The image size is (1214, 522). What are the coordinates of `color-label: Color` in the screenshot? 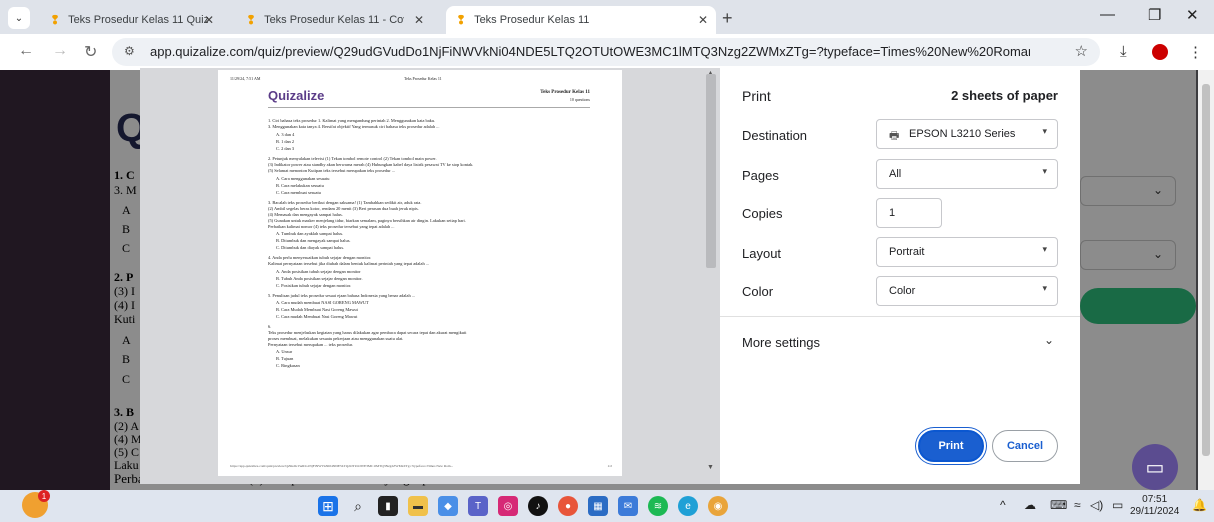 It's located at (758, 291).